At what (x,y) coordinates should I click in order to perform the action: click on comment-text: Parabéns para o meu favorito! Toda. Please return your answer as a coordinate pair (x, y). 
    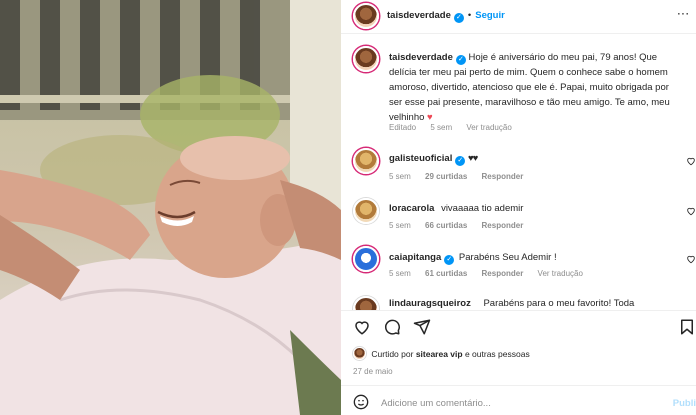
    Looking at the image, I should click on (559, 303).